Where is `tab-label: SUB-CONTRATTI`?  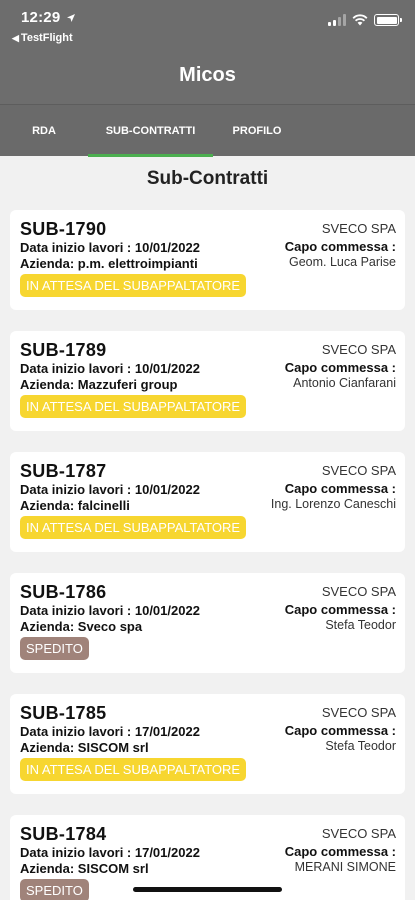 tab-label: SUB-CONTRATTI is located at coordinates (150, 131).